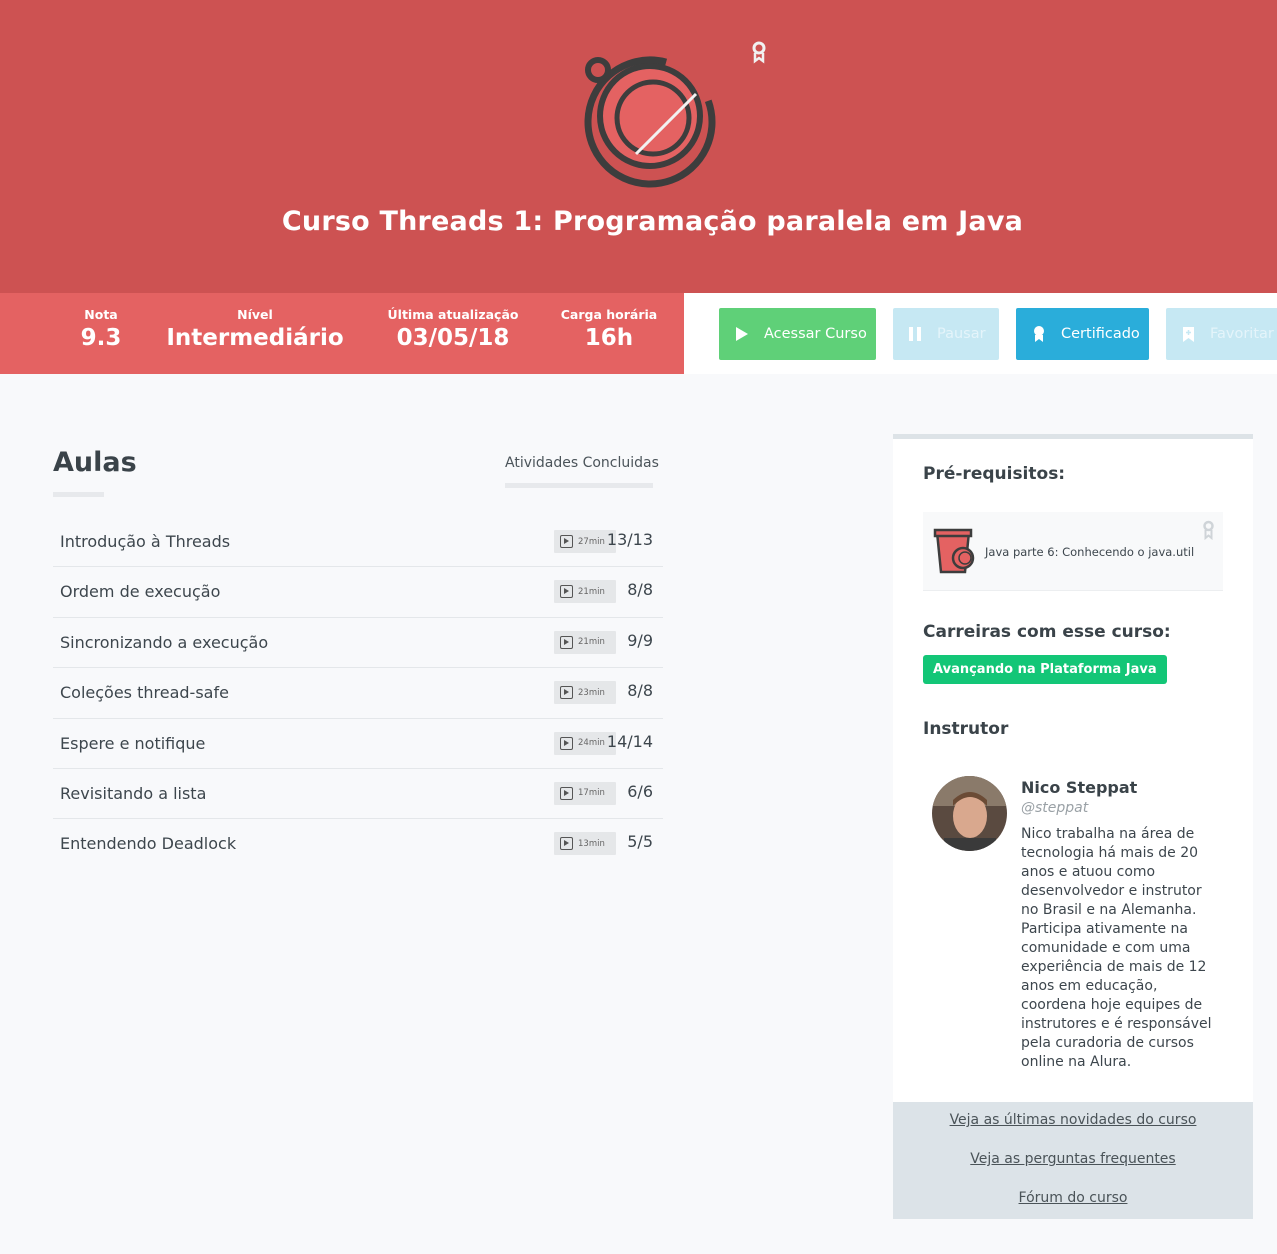 Image resolution: width=1277 pixels, height=1254 pixels. I want to click on bookmark-icon, so click(1188, 334).